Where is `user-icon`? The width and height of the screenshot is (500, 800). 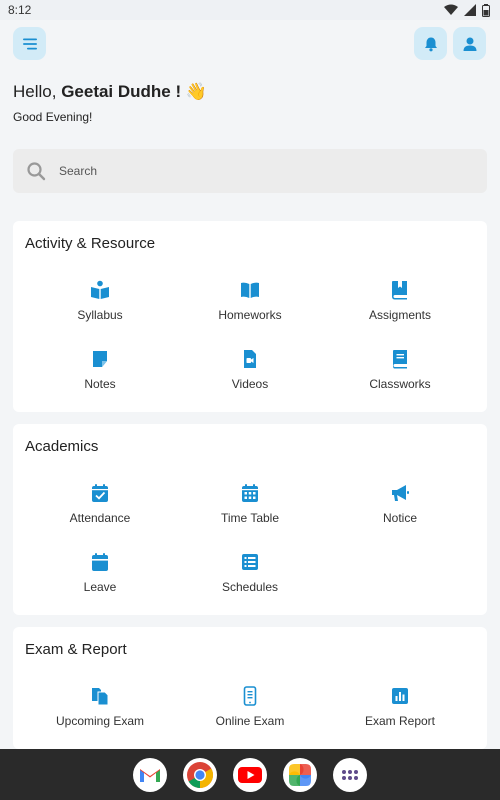
user-icon is located at coordinates (469, 44).